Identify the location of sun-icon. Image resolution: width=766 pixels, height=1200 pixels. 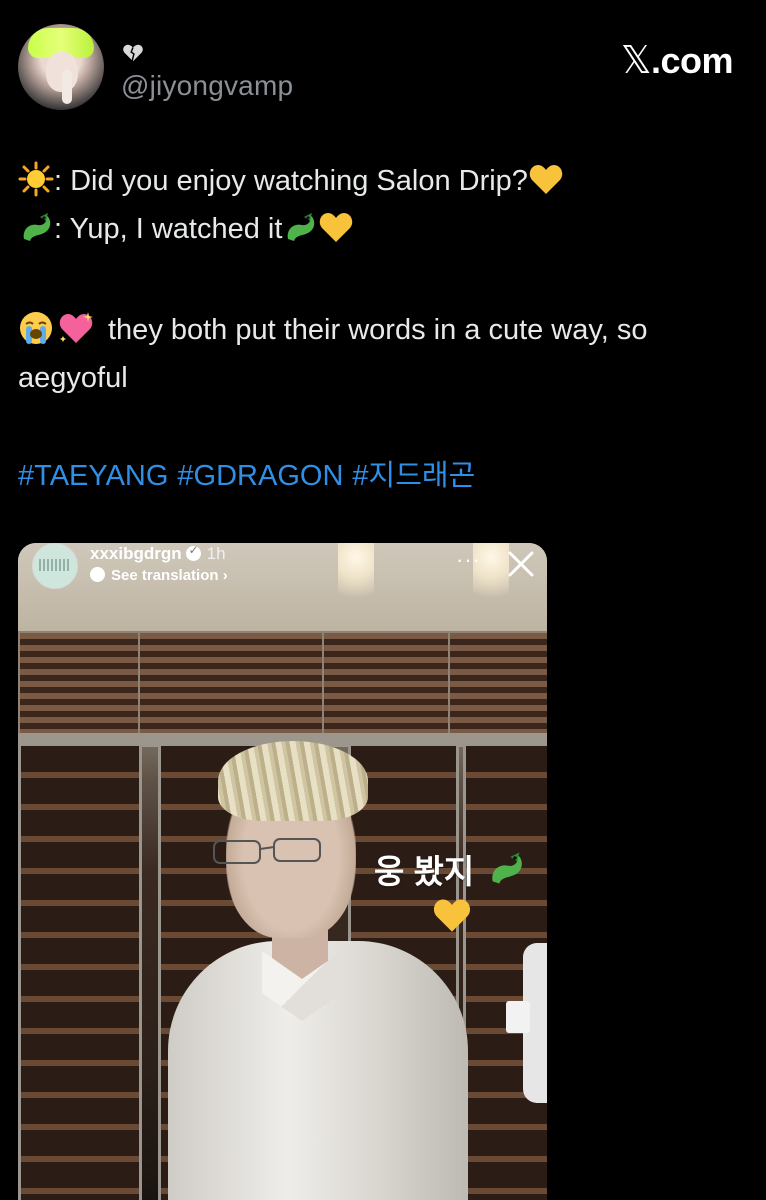
(36, 179).